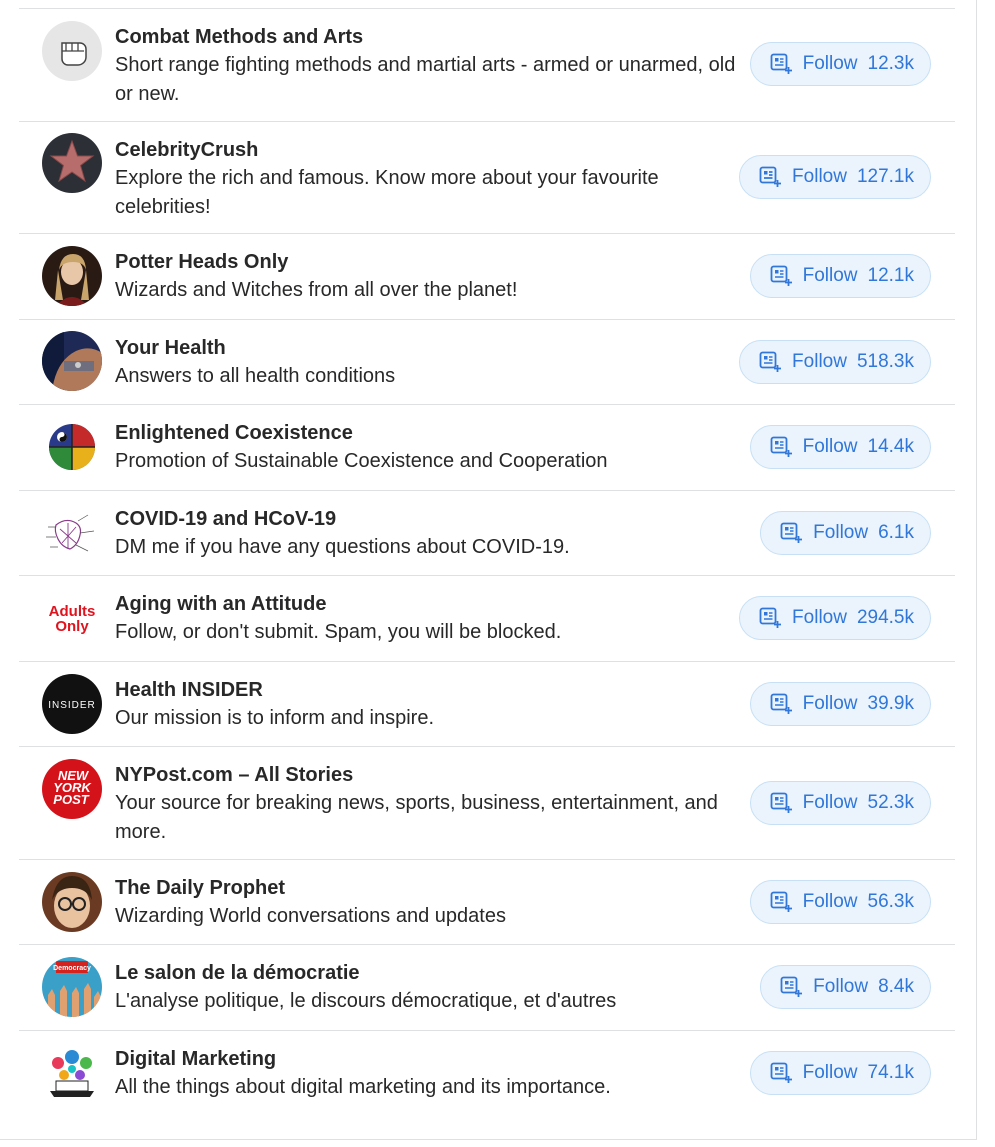 The image size is (995, 1147). What do you see at coordinates (431, 37) in the screenshot?
I see `space-title: Combat Methods and Arts` at bounding box center [431, 37].